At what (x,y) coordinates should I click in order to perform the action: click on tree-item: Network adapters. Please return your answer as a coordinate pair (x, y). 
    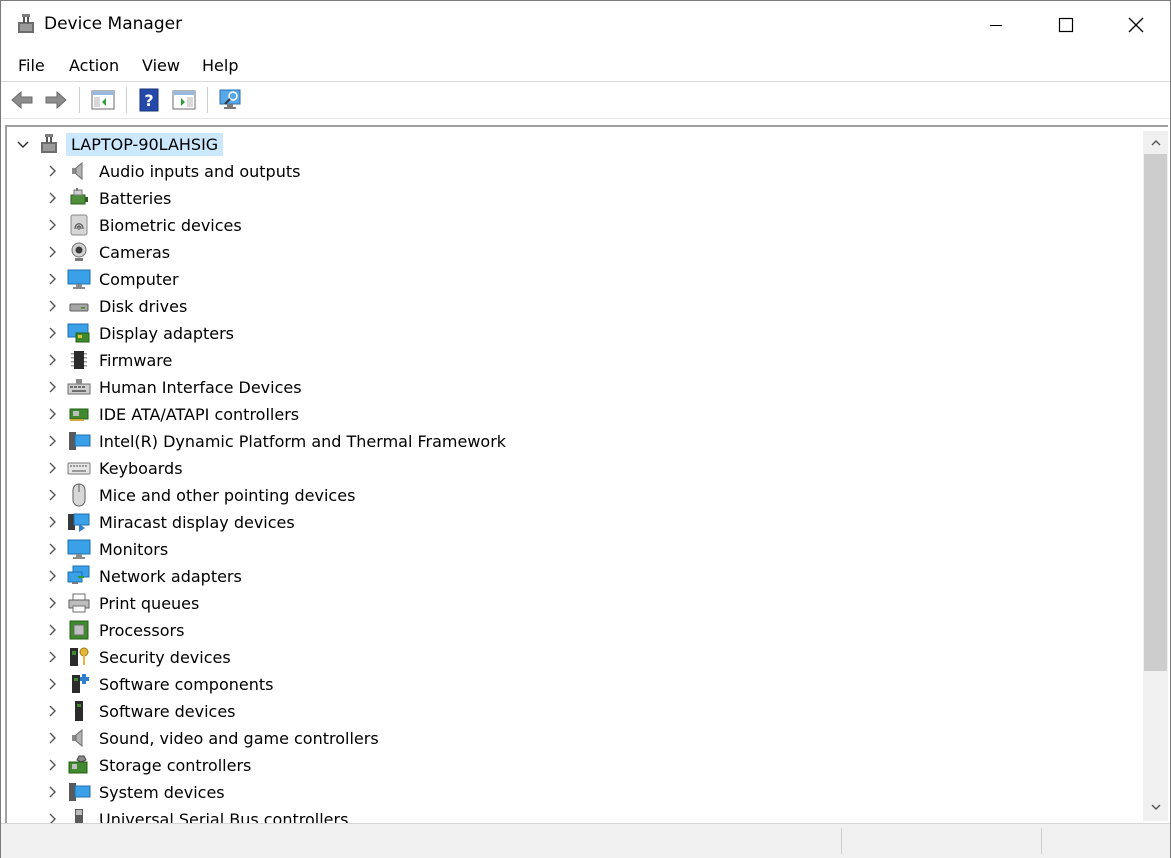
    Looking at the image, I should click on (574, 576).